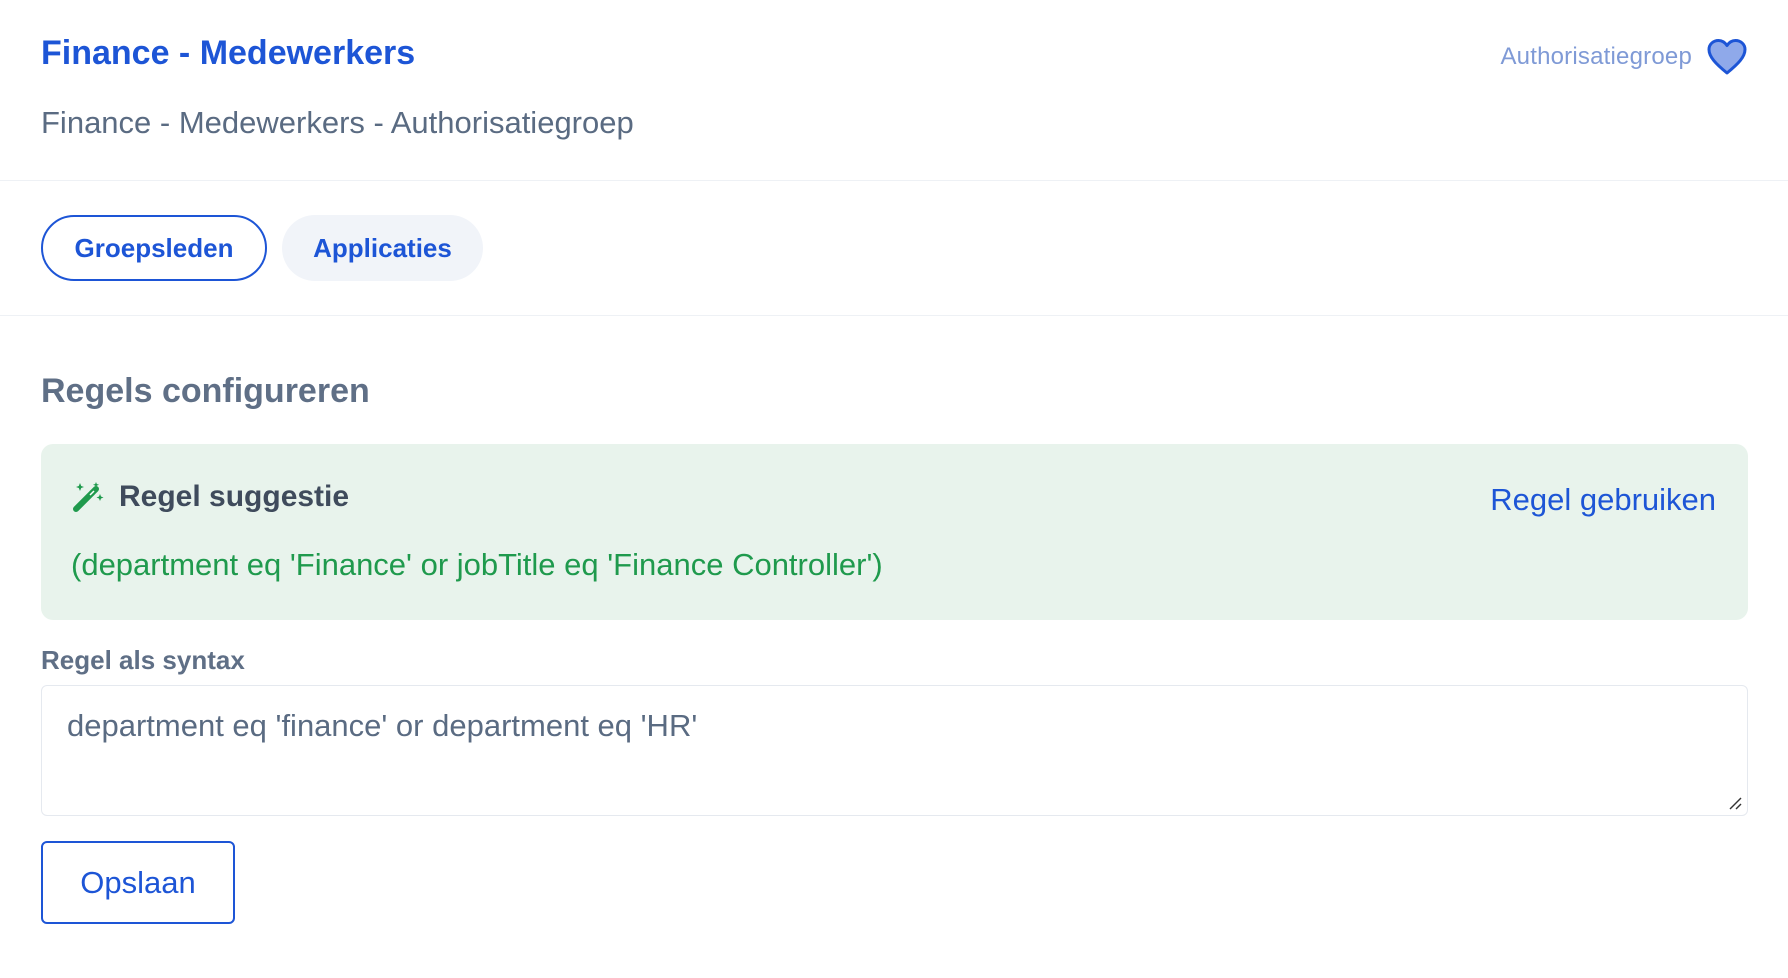  Describe the element at coordinates (88, 497) in the screenshot. I see `magic-wand-icon` at that location.